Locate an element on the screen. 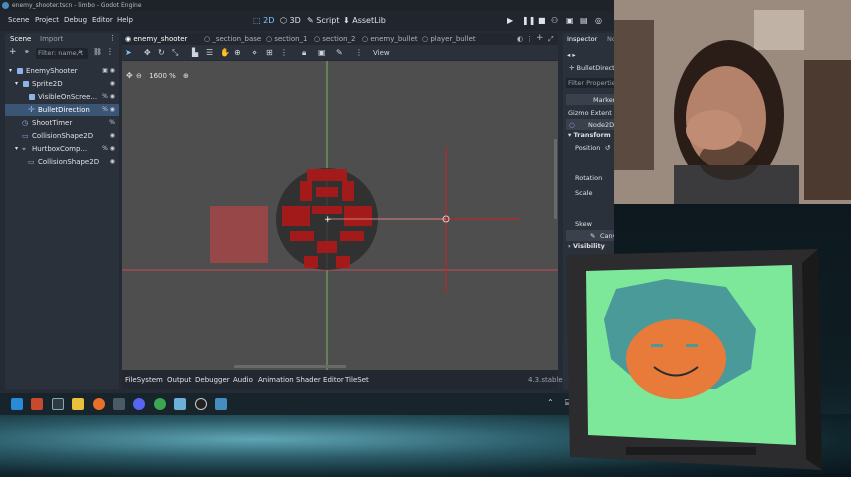 This screenshot has width=851, height=477. visibility-icon: ▣ ◉ is located at coordinates (108, 71).